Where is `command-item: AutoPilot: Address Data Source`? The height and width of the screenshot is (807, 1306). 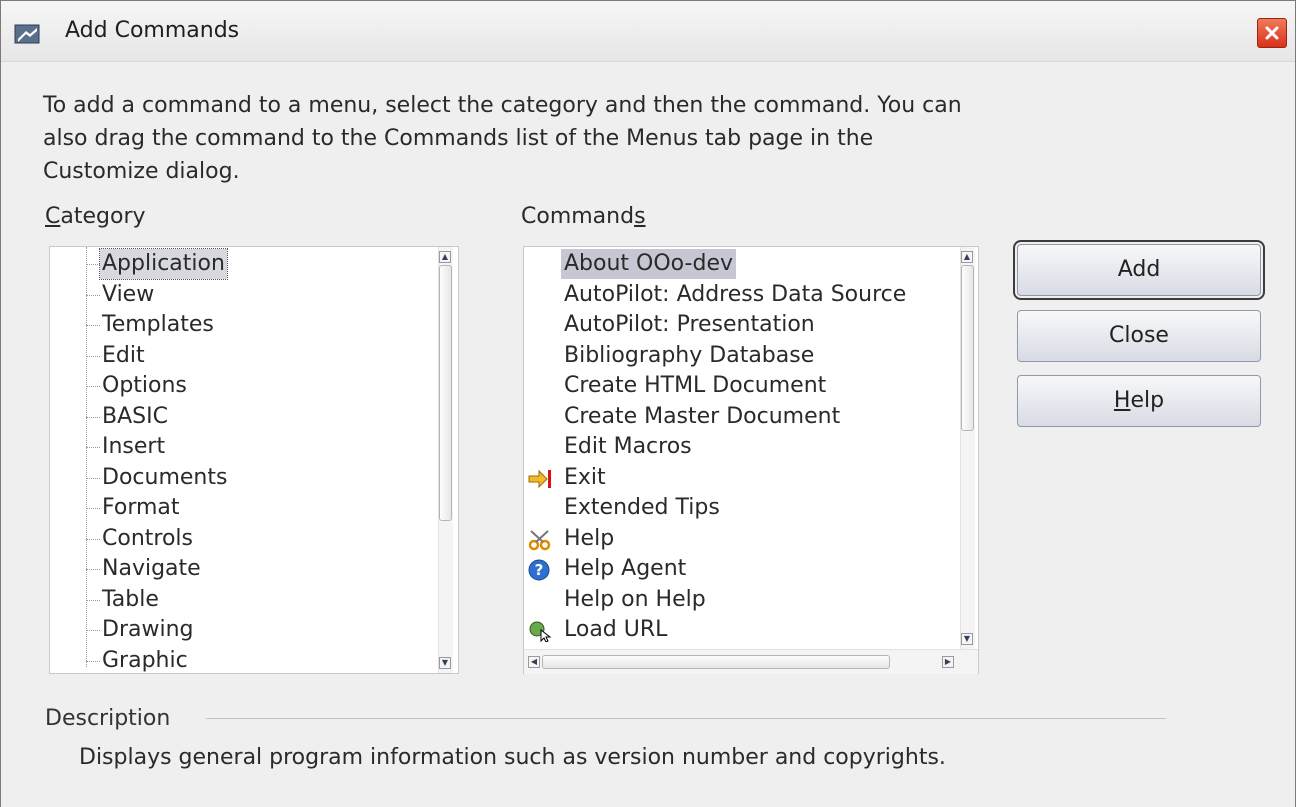 command-item: AutoPilot: Address Data Source is located at coordinates (742, 295).